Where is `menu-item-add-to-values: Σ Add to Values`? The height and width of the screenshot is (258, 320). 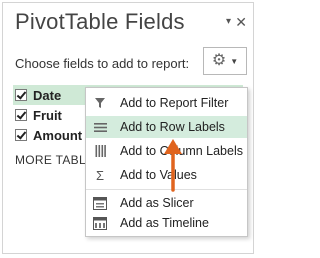 menu-item-add-to-values: Σ Add to Values is located at coordinates (166, 175).